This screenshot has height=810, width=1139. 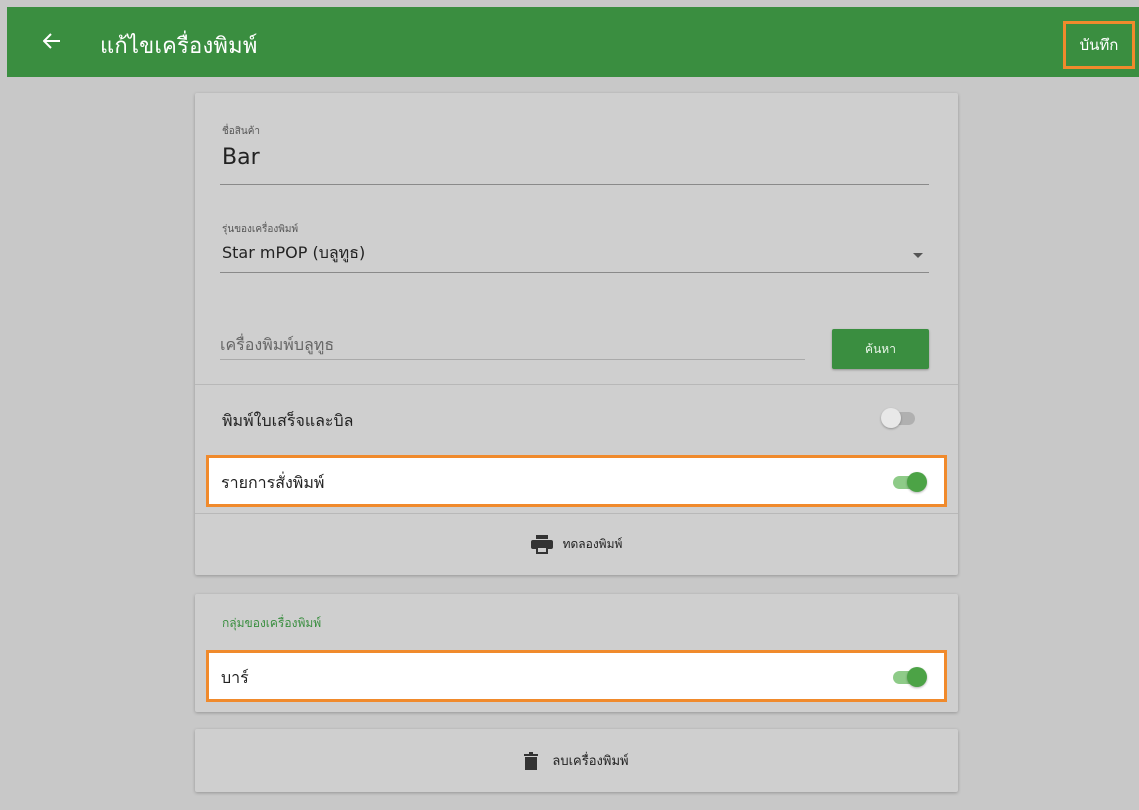 What do you see at coordinates (288, 420) in the screenshot?
I see `receipt-toggle-label: พิมพ์ใบเสร็จและบิล` at bounding box center [288, 420].